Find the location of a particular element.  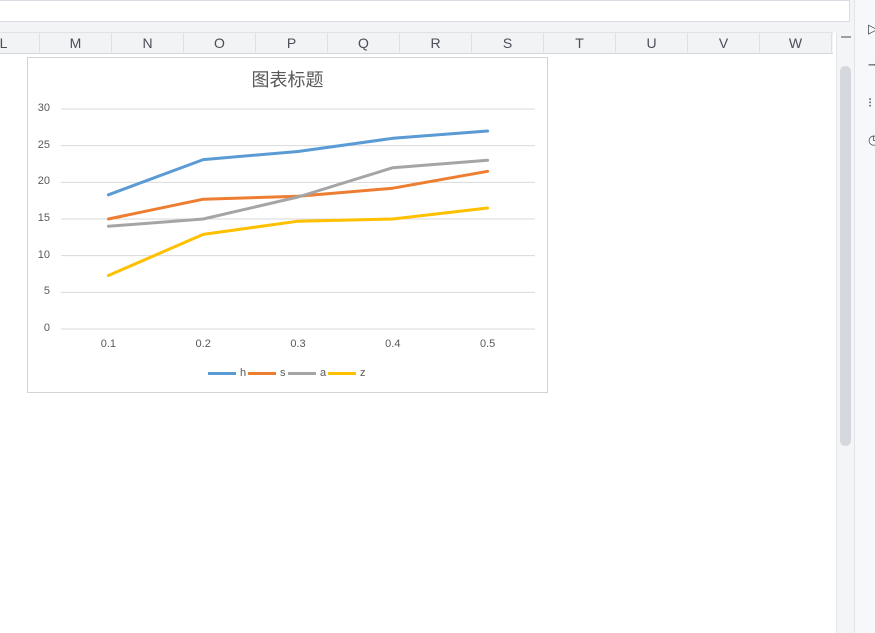

column-header-w: W is located at coordinates (796, 43).